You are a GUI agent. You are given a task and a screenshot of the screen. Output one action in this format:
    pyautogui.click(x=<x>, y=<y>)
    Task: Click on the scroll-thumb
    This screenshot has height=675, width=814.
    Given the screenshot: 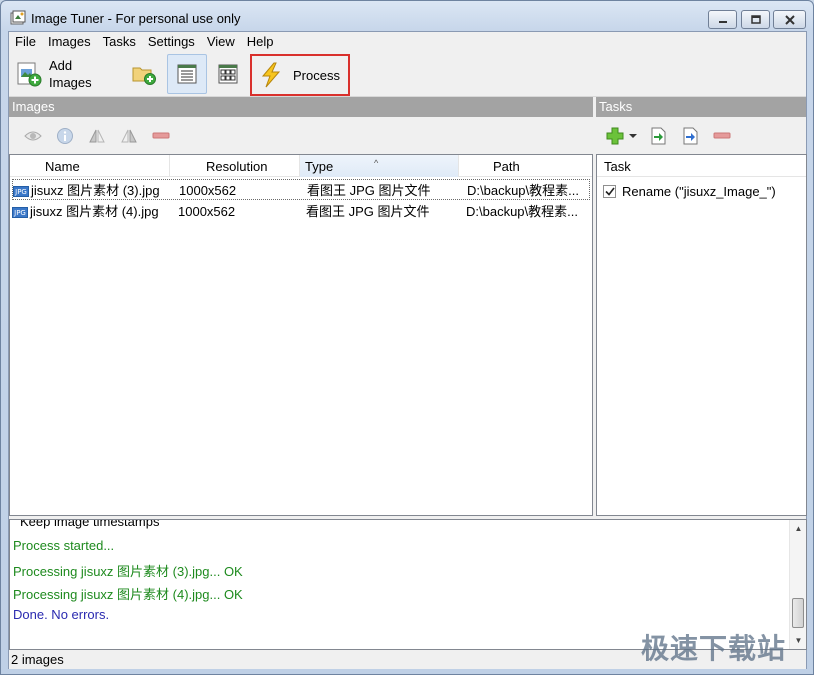 What is the action you would take?
    pyautogui.click(x=798, y=613)
    